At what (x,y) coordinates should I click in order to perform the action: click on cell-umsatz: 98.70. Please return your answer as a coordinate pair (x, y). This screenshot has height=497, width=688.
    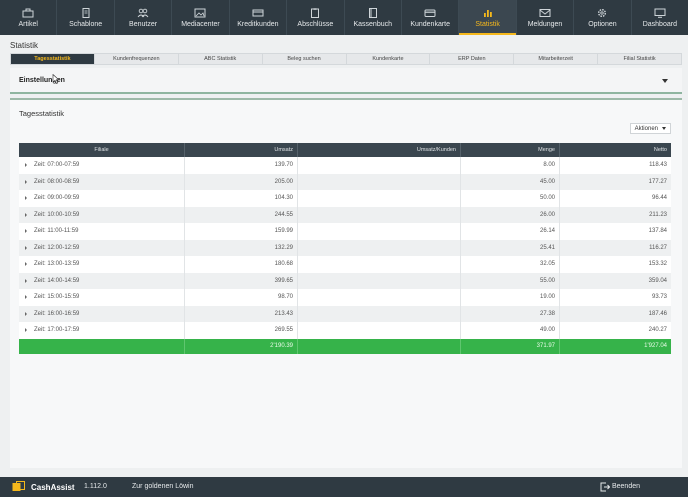
    Looking at the image, I should click on (241, 297).